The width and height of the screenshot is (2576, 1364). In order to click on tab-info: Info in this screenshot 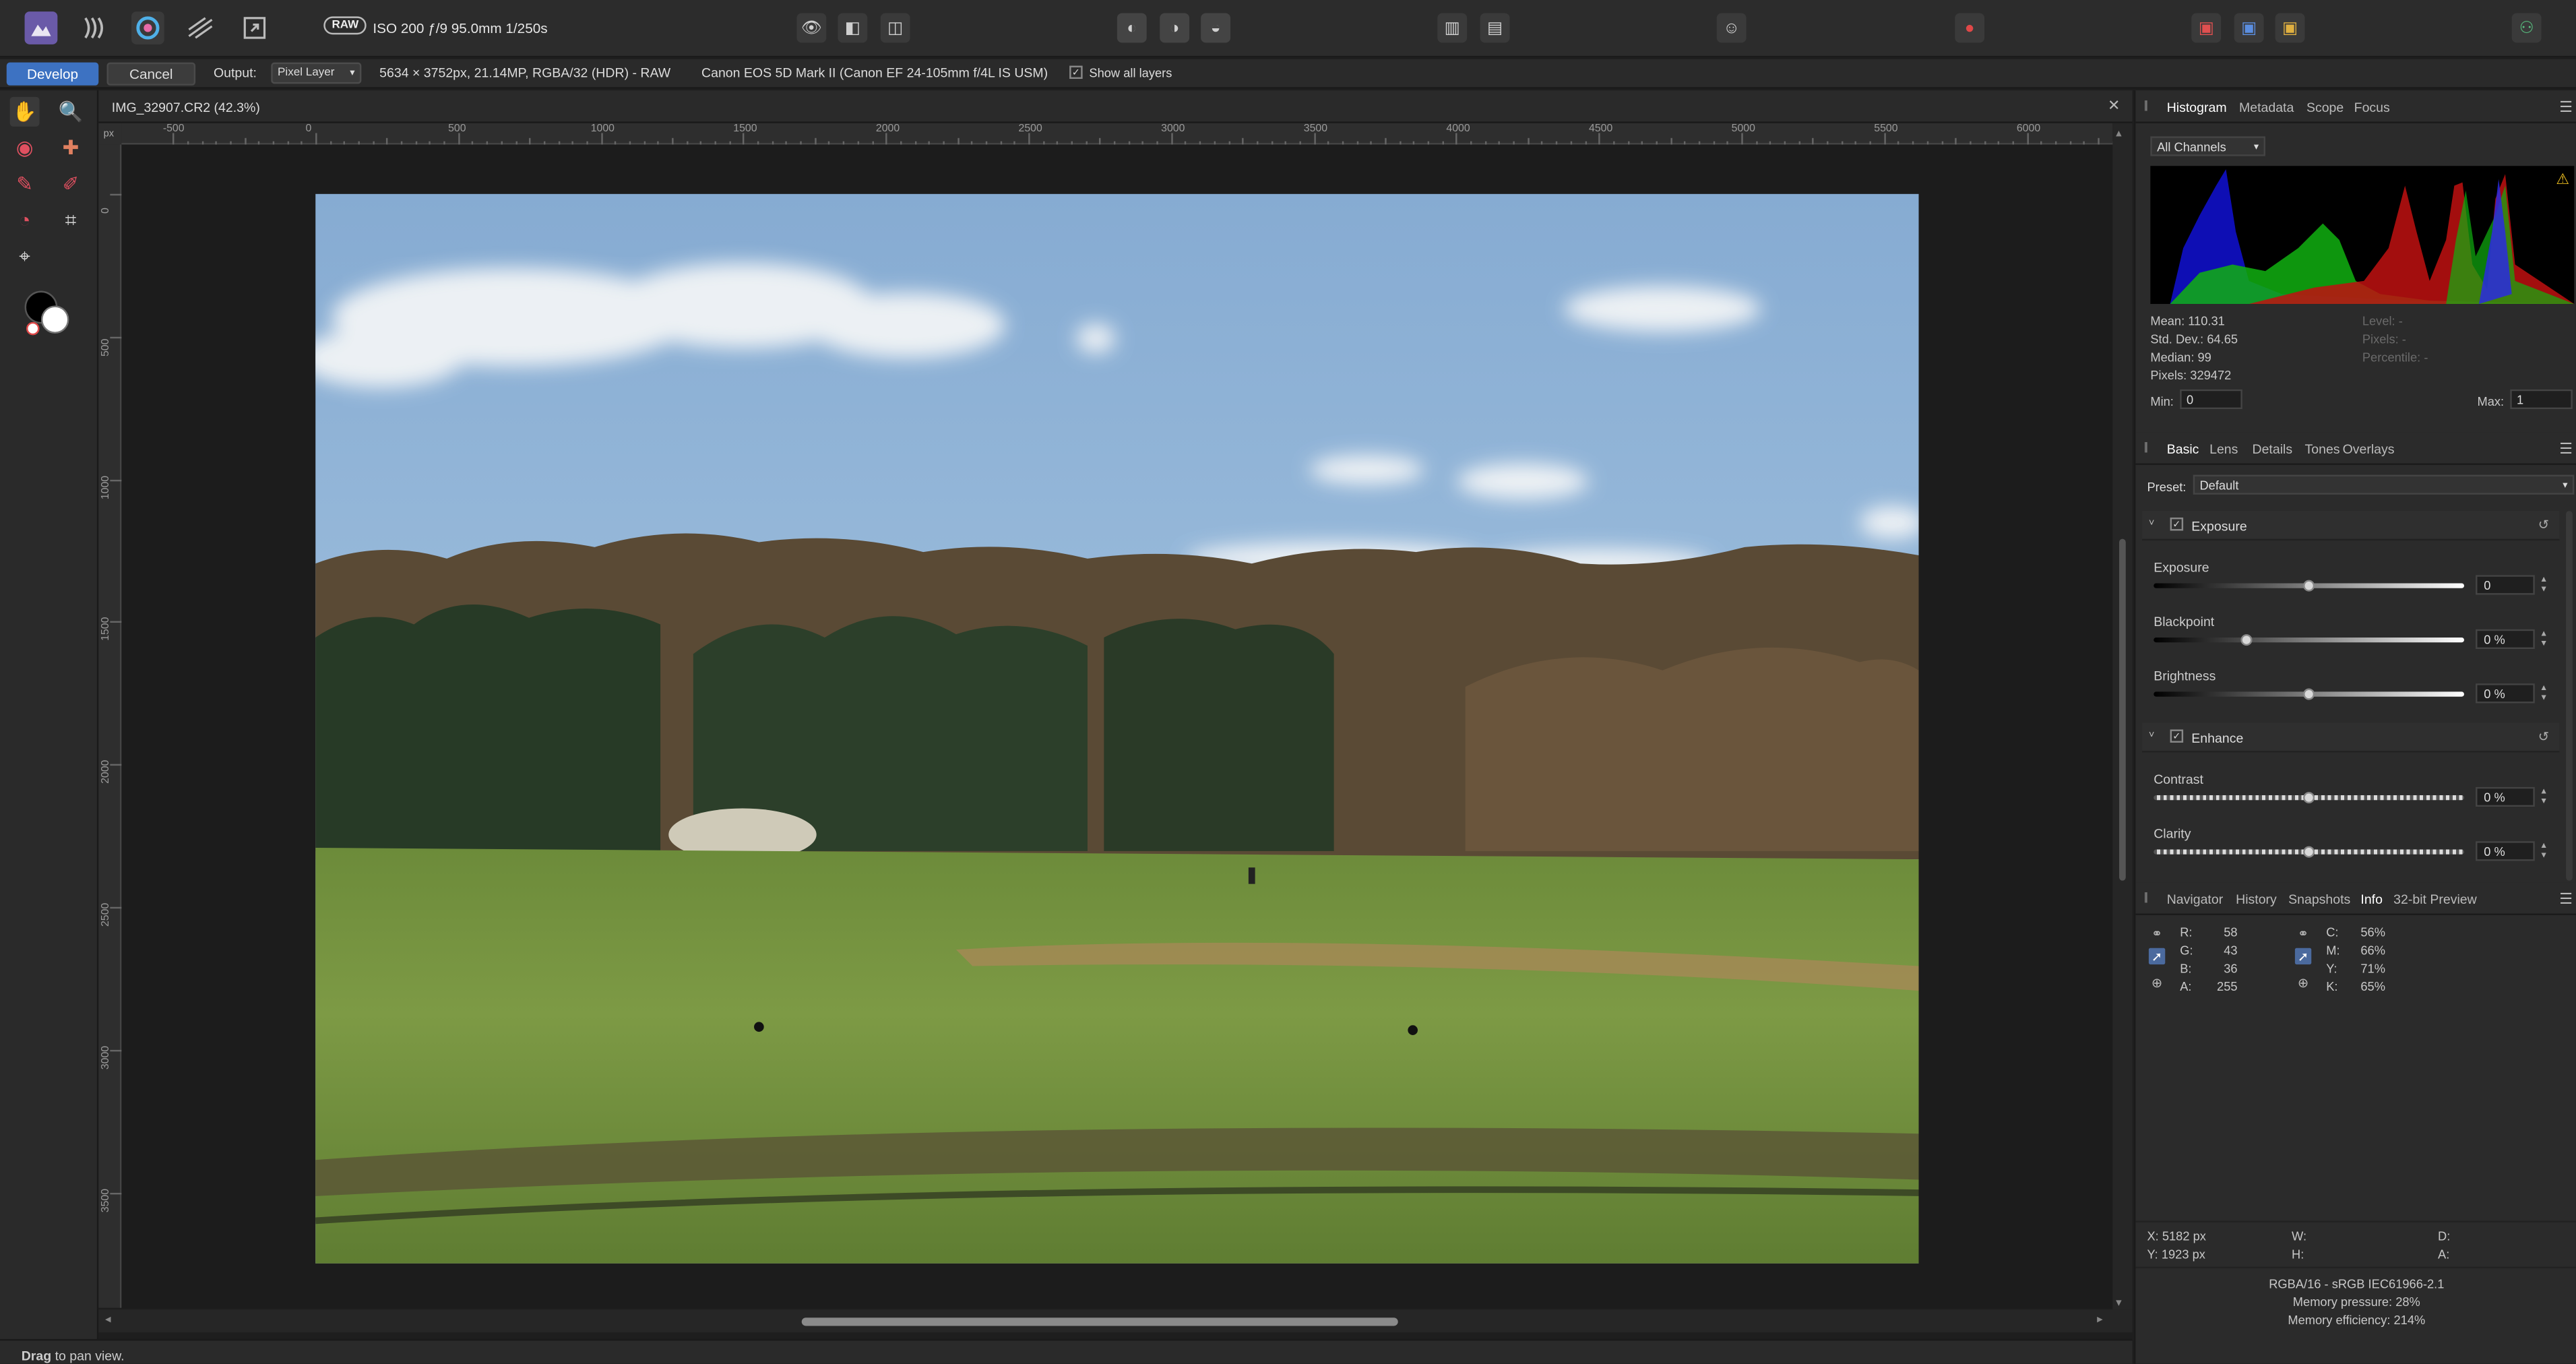, I will do `click(2372, 899)`.